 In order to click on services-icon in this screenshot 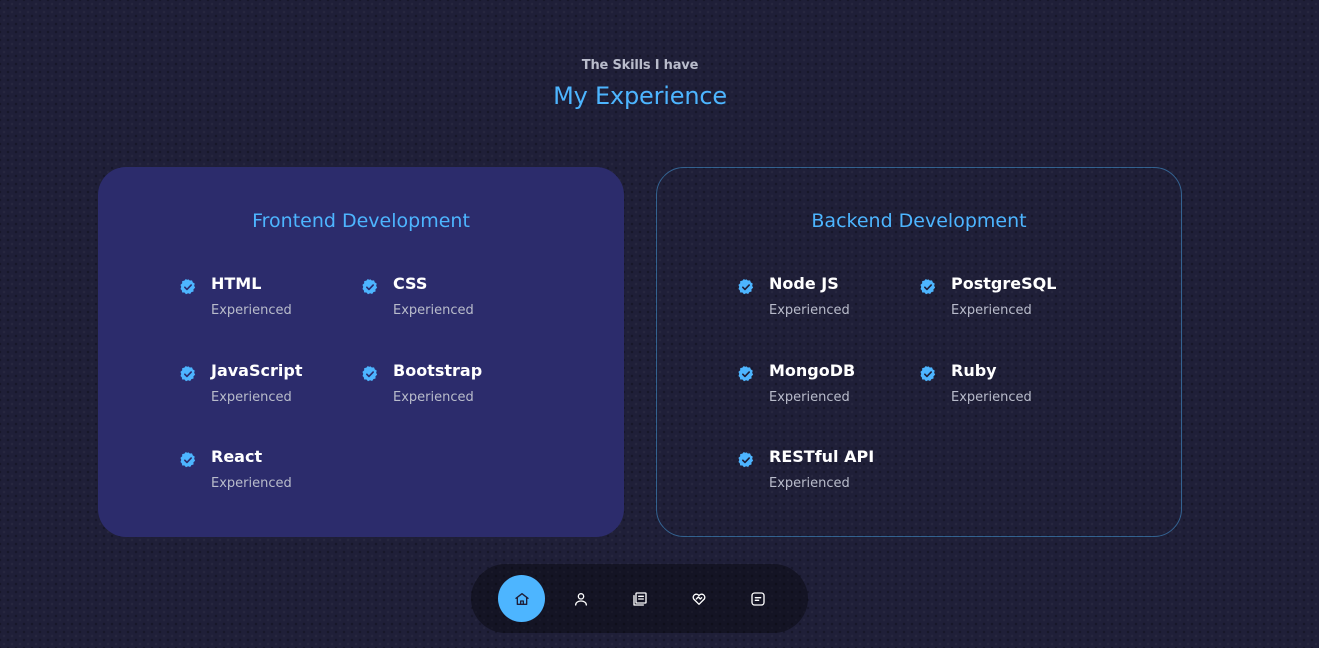, I will do `click(698, 599)`.